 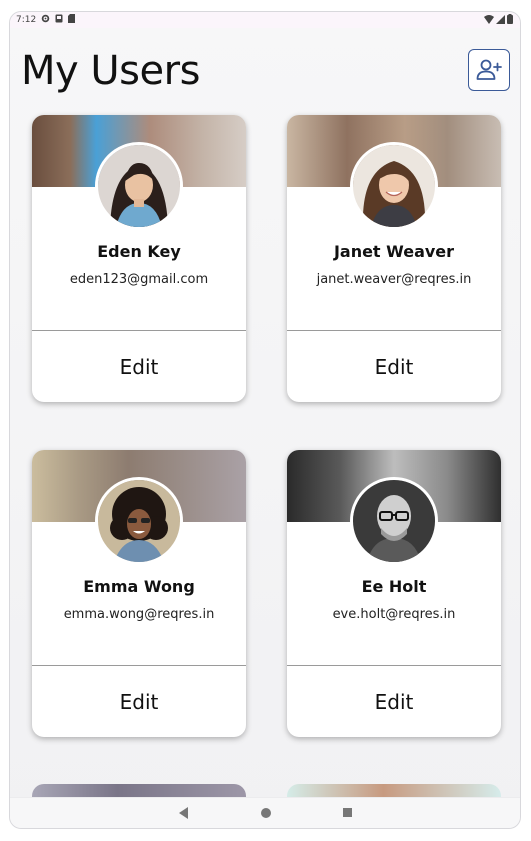 I want to click on settings-icon, so click(x=45, y=18).